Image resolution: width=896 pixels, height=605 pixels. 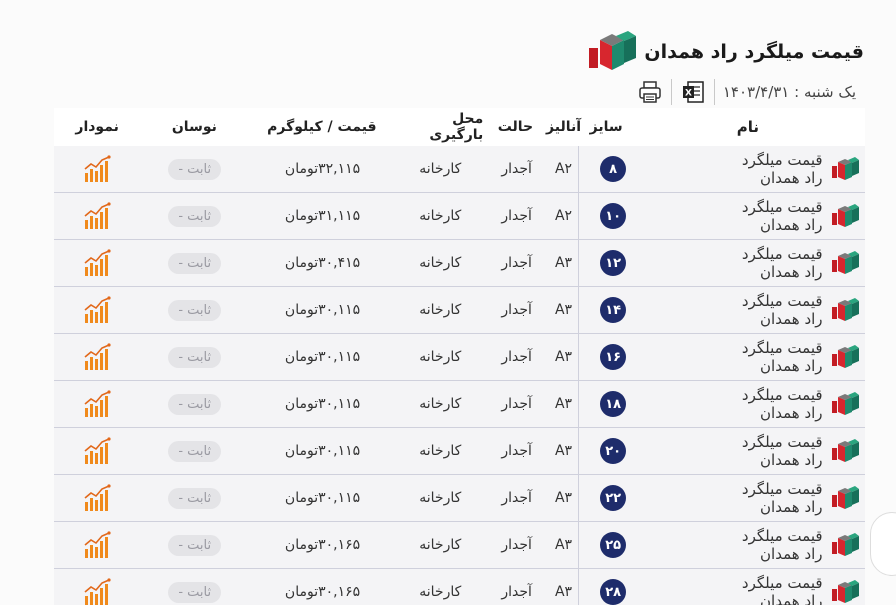 I want to click on size-badge: ۲۸, so click(x=613, y=592).